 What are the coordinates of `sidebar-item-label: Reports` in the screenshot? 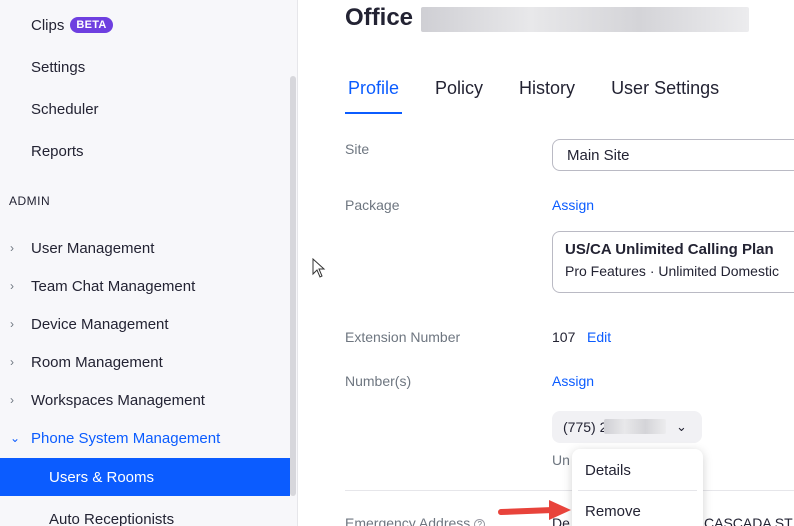 It's located at (57, 151).